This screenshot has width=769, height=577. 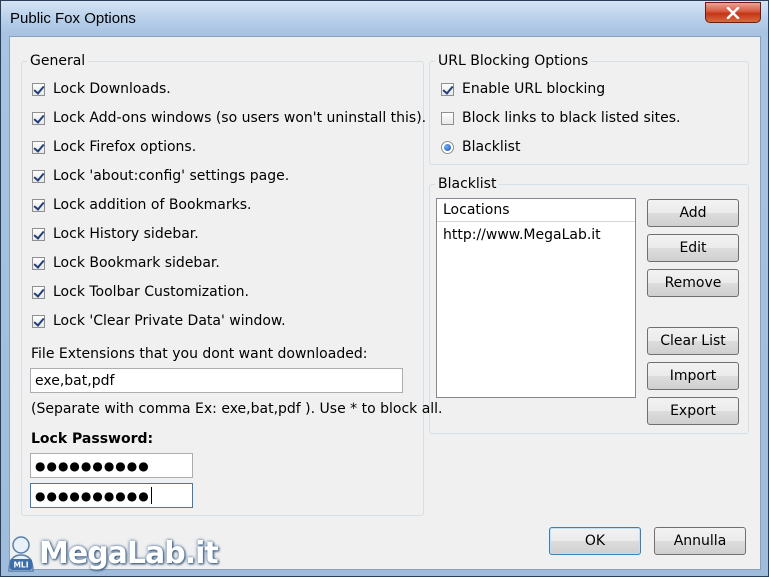 I want to click on clear-list-button-label: Clear List, so click(x=693, y=341).